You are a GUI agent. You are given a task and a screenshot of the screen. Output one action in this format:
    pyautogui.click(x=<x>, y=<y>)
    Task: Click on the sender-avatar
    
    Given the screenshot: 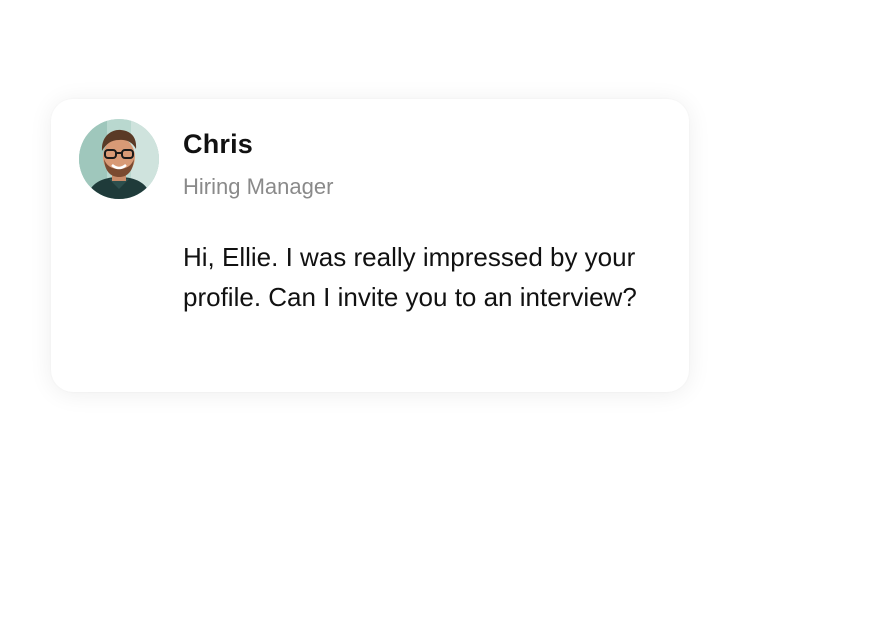 What is the action you would take?
    pyautogui.click(x=119, y=159)
    